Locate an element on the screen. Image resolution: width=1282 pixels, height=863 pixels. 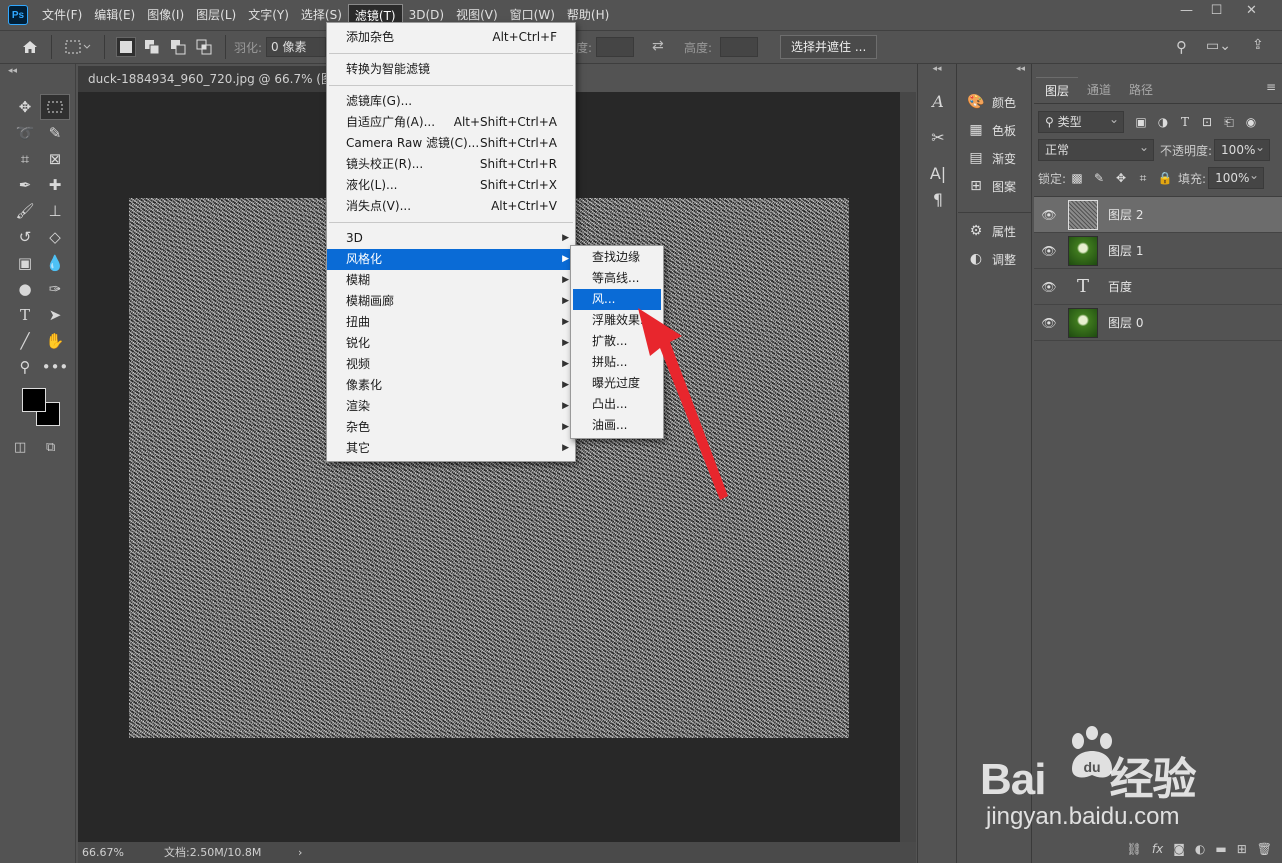
line-tool-icon: ╱ is located at coordinates (25, 341).